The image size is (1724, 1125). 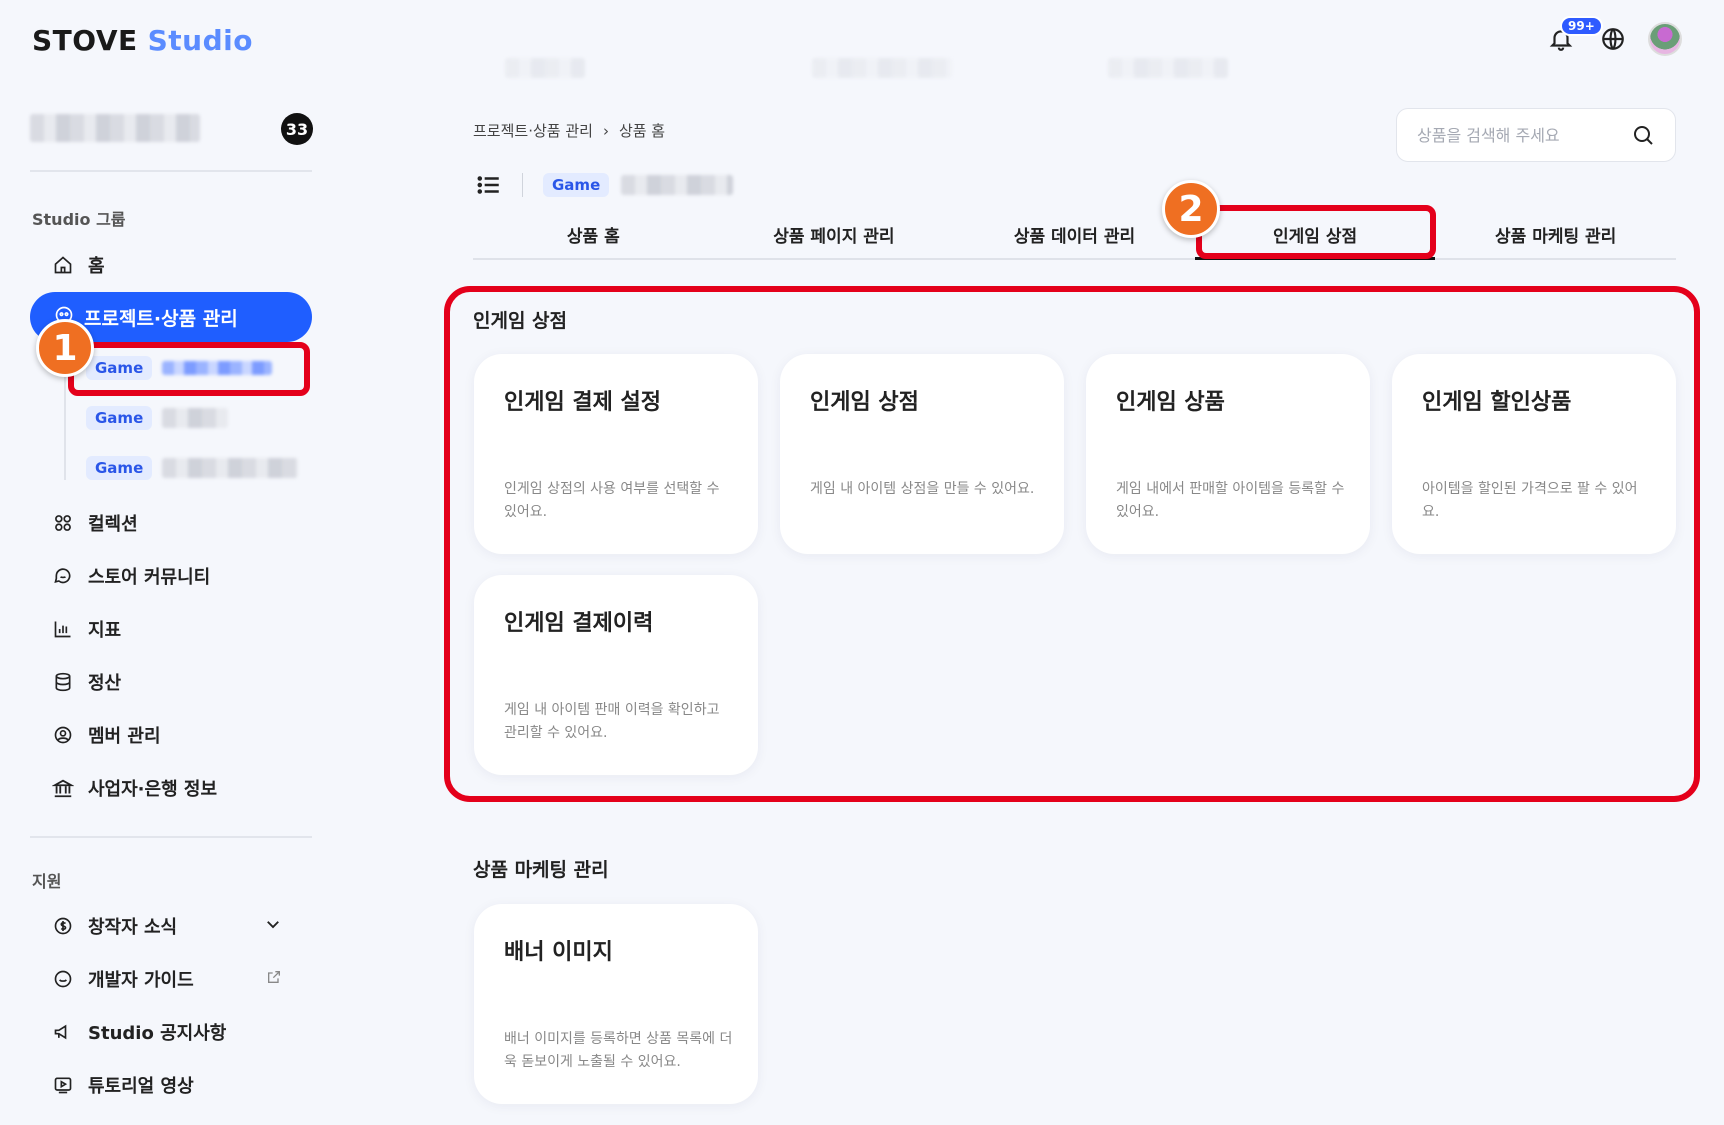 I want to click on card-description: 게임 내 아이템 판매 이력을 확인하고 관리할 수 있어요., so click(x=612, y=721).